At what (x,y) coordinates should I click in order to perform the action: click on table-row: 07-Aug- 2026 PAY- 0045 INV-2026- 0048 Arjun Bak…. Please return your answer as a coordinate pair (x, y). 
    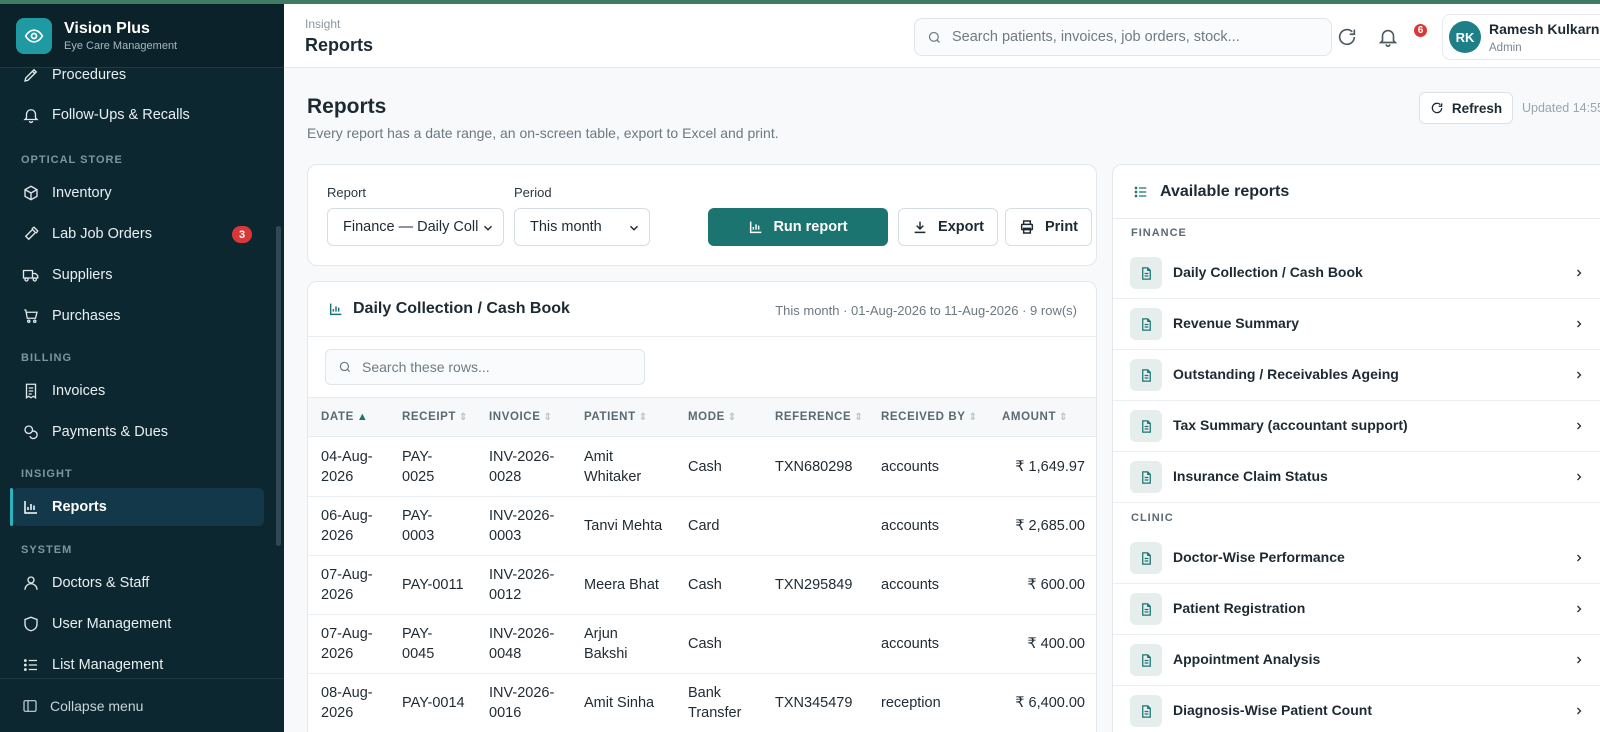
    Looking at the image, I should click on (702, 644).